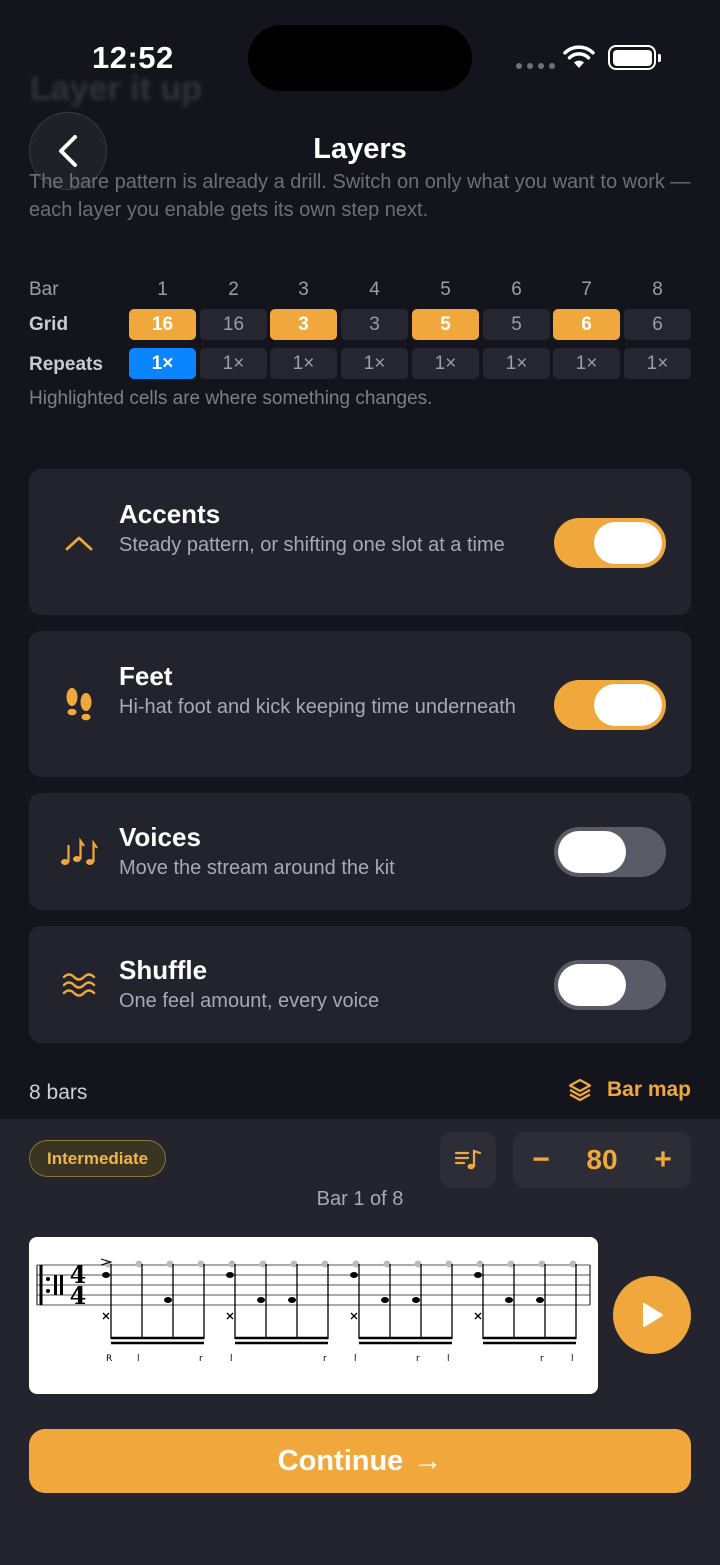 This screenshot has width=720, height=1565. I want to click on cellular-signal-icon, so click(535, 66).